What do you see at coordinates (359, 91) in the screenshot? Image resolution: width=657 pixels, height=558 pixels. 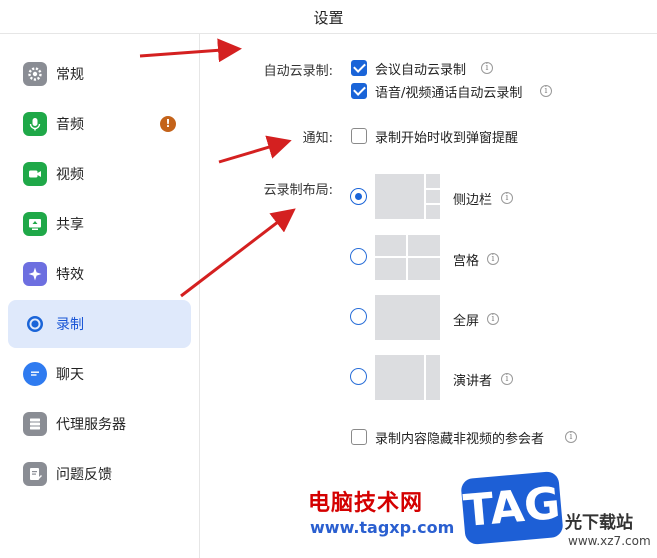 I see `call-auto-cloud-record-checkbox` at bounding box center [359, 91].